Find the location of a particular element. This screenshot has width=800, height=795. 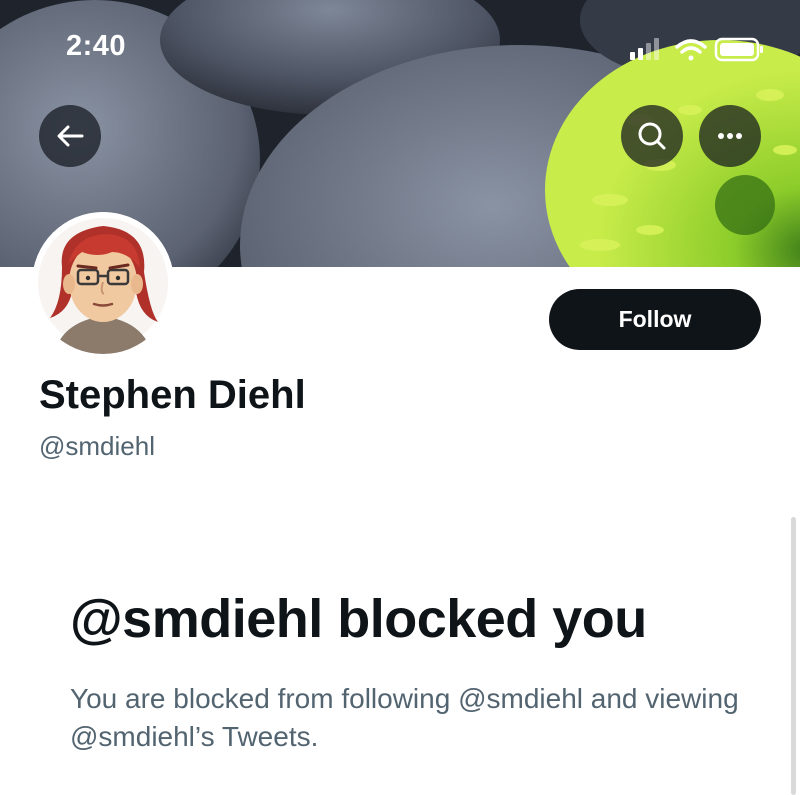

user-handle: @smdiehl is located at coordinates (97, 446).